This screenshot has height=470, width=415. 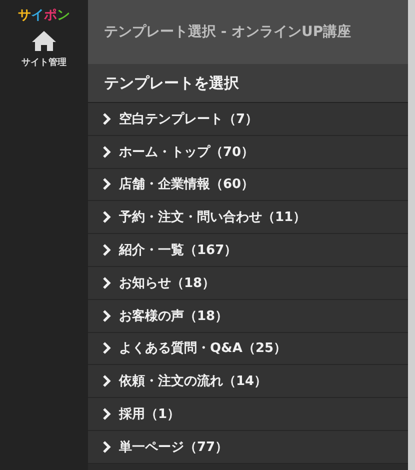 What do you see at coordinates (44, 15) in the screenshot?
I see `logo: サイポン` at bounding box center [44, 15].